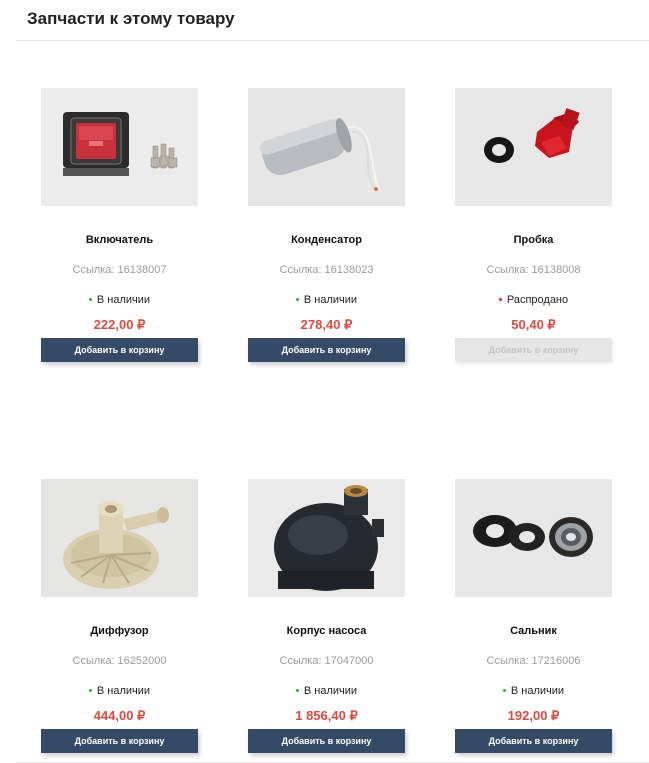  I want to click on section-header: Запчасти к этому товару, so click(332, 20).